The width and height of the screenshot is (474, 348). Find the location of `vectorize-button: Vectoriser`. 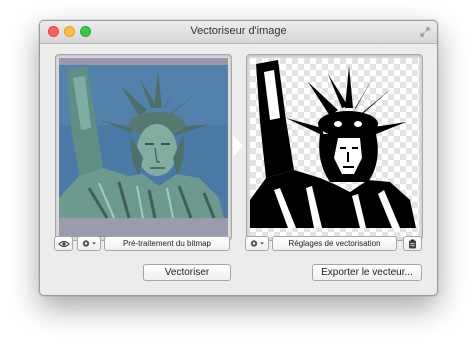

vectorize-button: Vectoriser is located at coordinates (187, 272).